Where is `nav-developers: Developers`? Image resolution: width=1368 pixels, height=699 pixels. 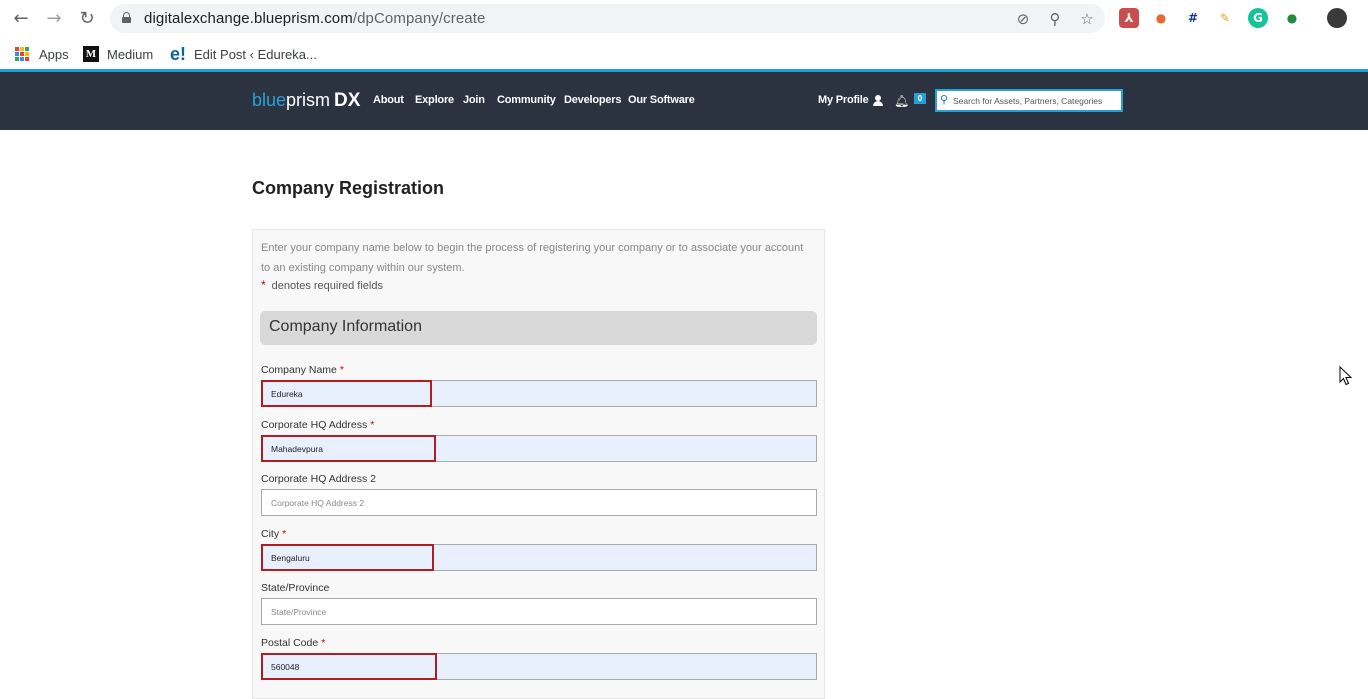
nav-developers: Developers is located at coordinates (593, 100).